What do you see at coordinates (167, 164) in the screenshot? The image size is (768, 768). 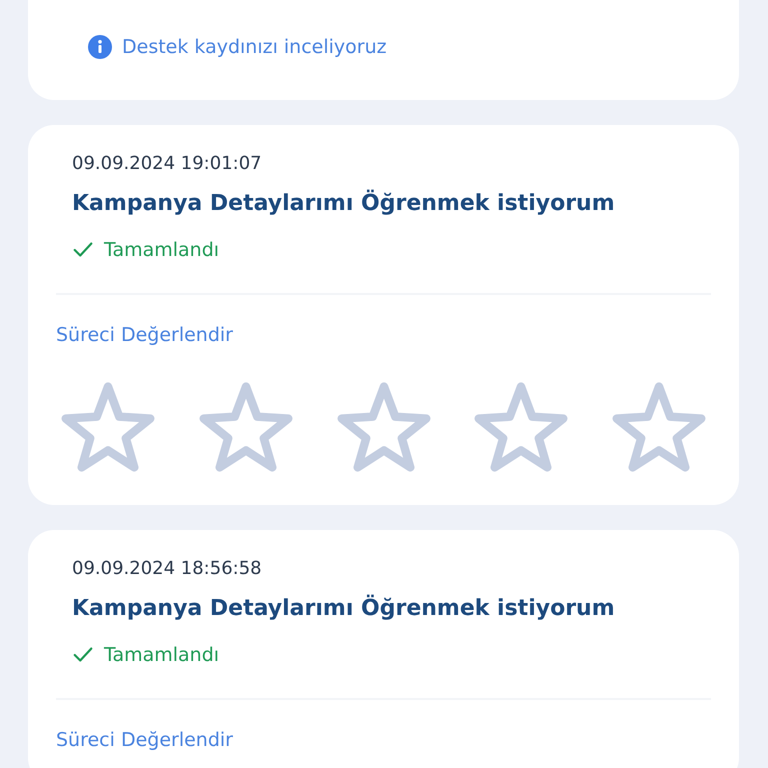 I see `ticket-date: 09.09.2024 19:01:07` at bounding box center [167, 164].